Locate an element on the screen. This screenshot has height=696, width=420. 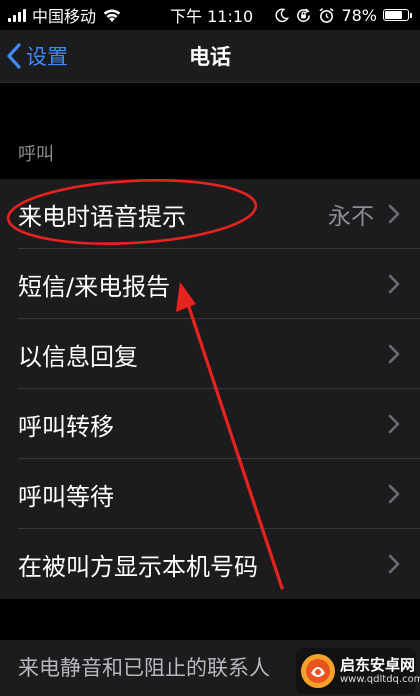
list-item-label: 来电时语音提示 is located at coordinates (102, 216).